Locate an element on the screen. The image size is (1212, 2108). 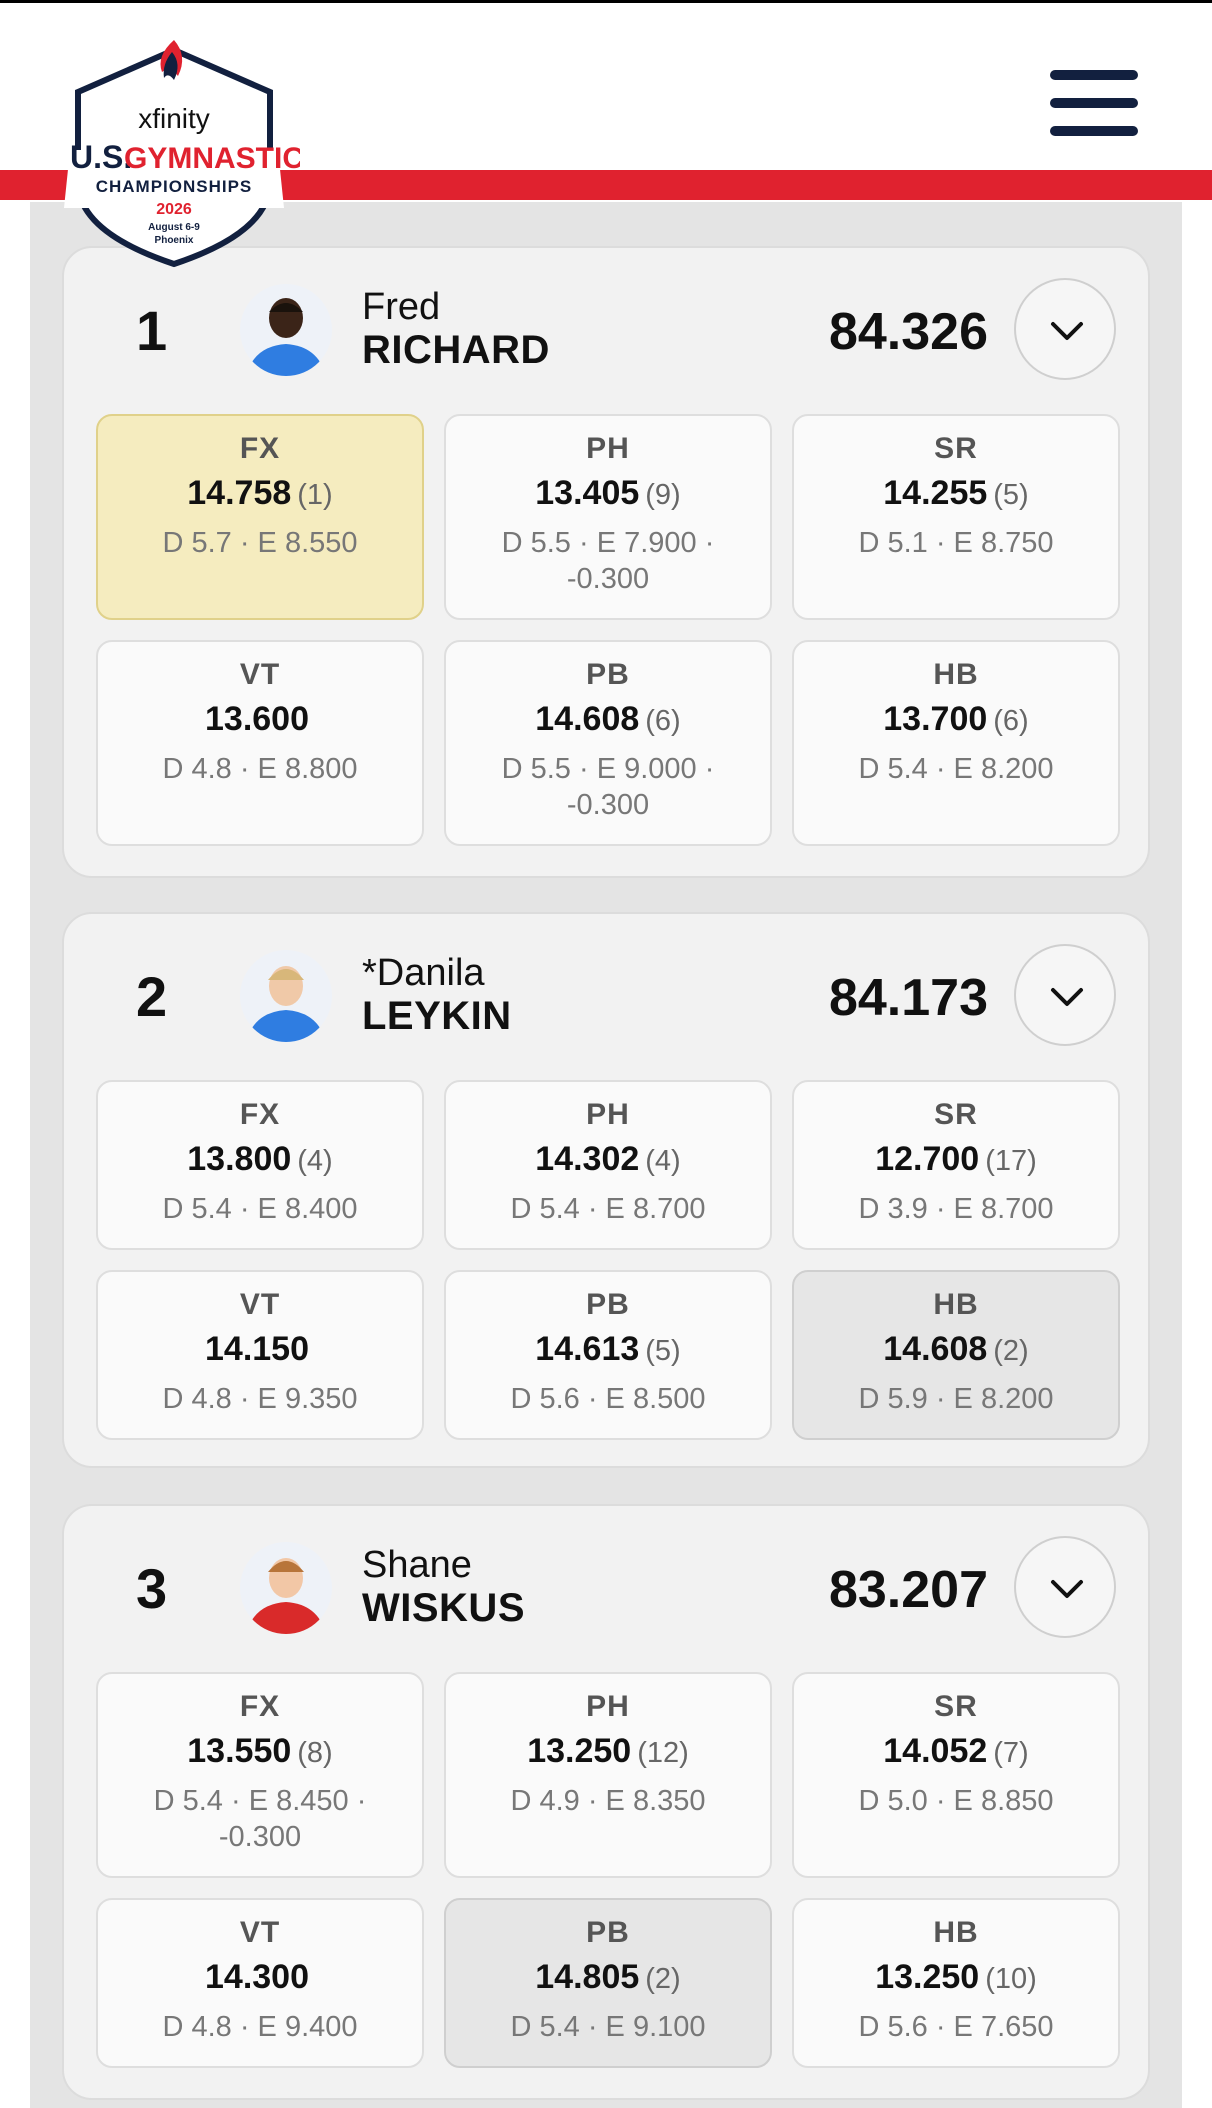
difficulty-execution: D 5.4 · E 9.100 is located at coordinates (608, 2027).